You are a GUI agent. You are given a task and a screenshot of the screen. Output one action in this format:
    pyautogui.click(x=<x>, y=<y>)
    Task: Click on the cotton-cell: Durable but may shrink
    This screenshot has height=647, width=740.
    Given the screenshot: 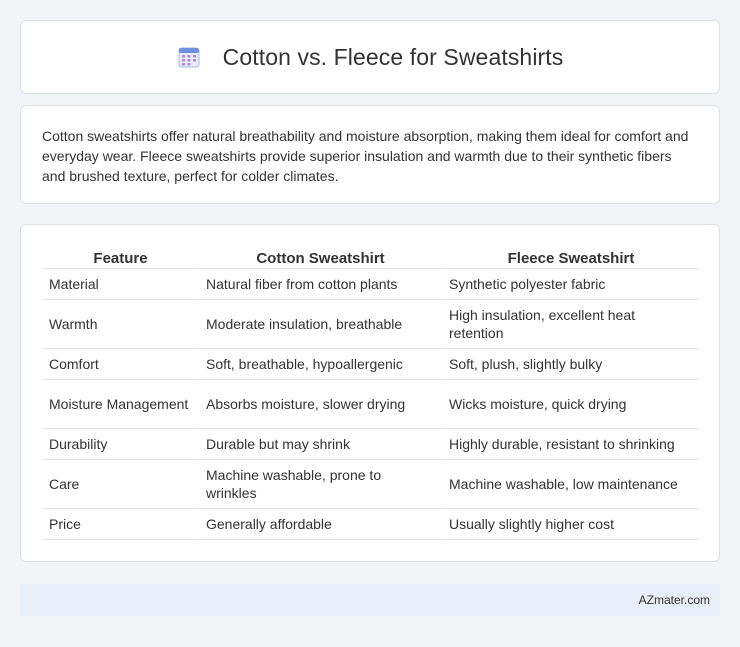 What is the action you would take?
    pyautogui.click(x=319, y=444)
    